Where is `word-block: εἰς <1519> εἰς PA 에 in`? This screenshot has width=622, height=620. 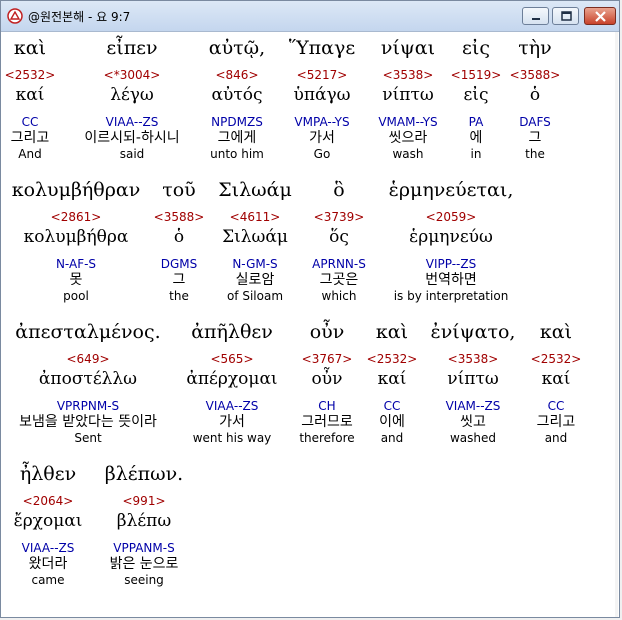 word-block: εἰς <1519> εἰς PA 에 in is located at coordinates (476, 99).